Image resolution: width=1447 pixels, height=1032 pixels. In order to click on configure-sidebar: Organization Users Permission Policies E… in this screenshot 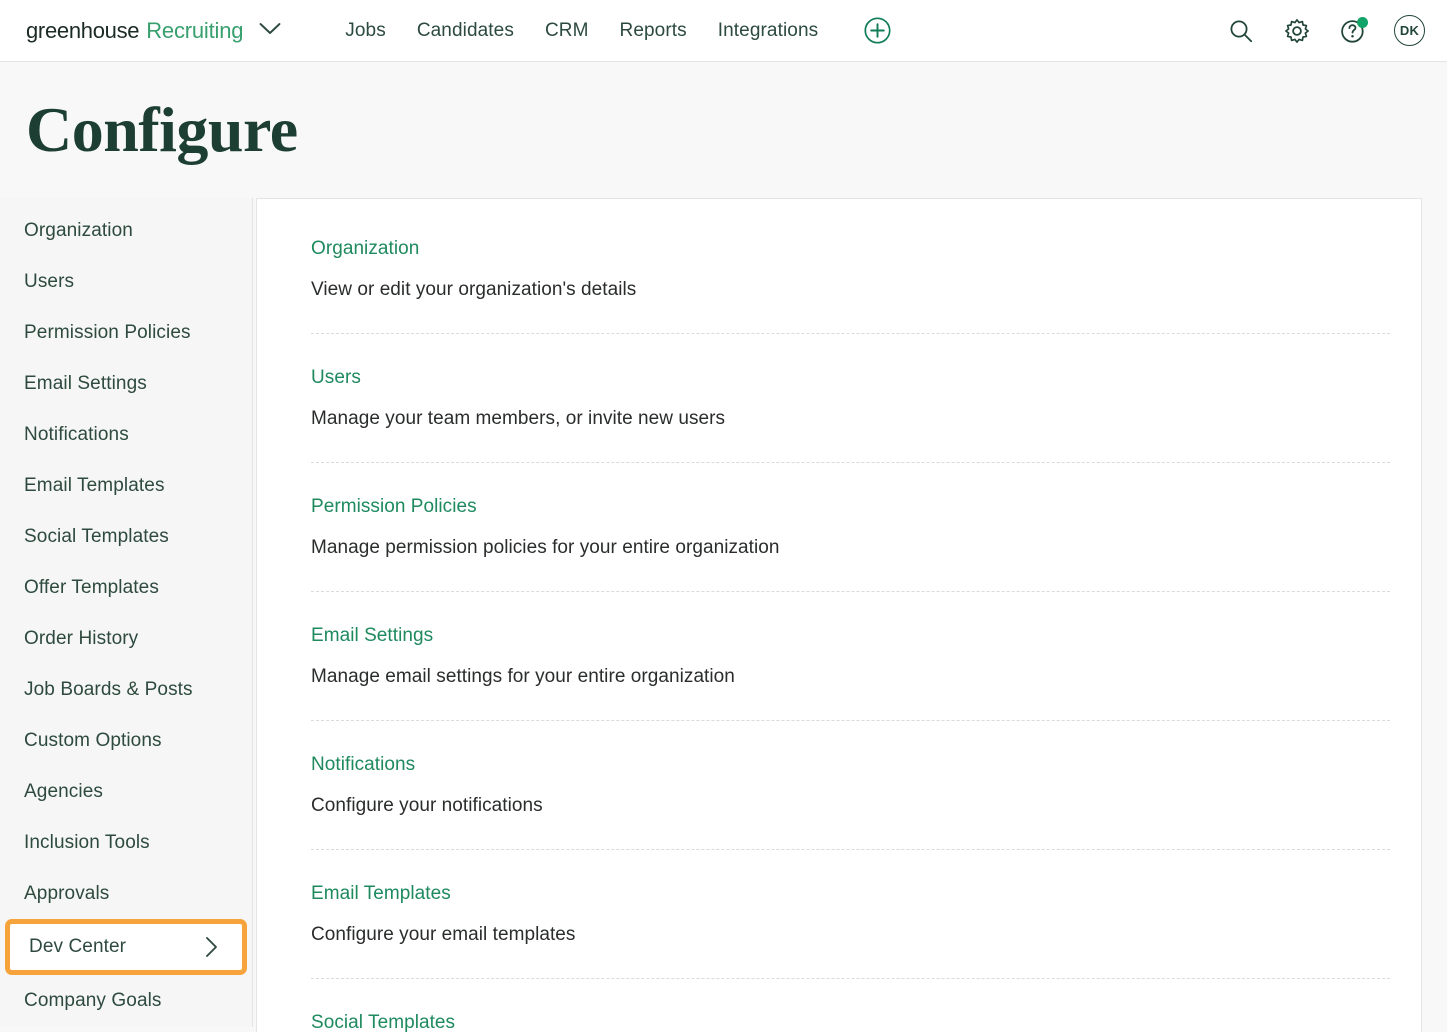, I will do `click(126, 613)`.